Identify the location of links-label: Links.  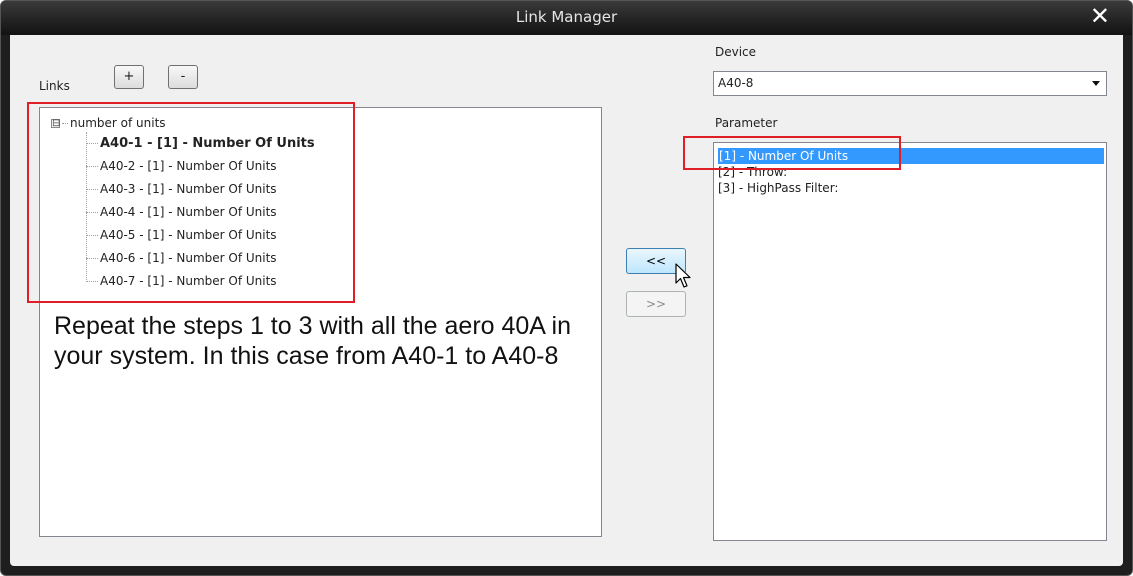
(54, 86).